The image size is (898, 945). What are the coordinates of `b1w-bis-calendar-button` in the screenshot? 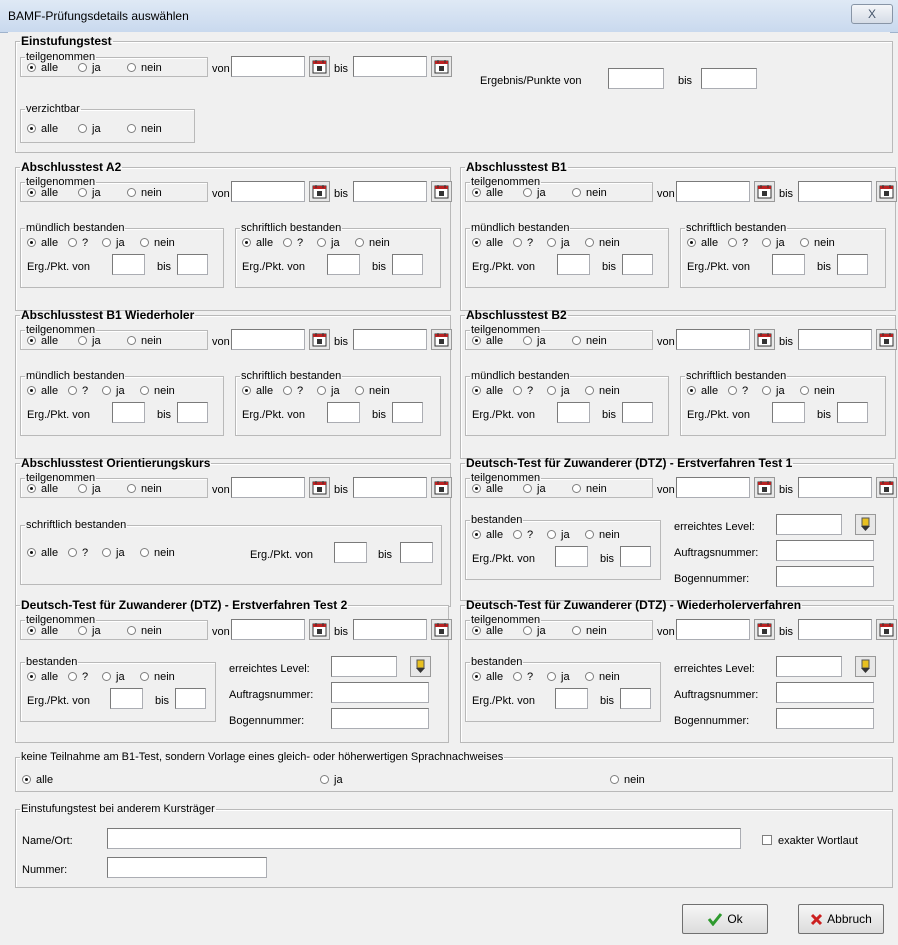 It's located at (441, 339).